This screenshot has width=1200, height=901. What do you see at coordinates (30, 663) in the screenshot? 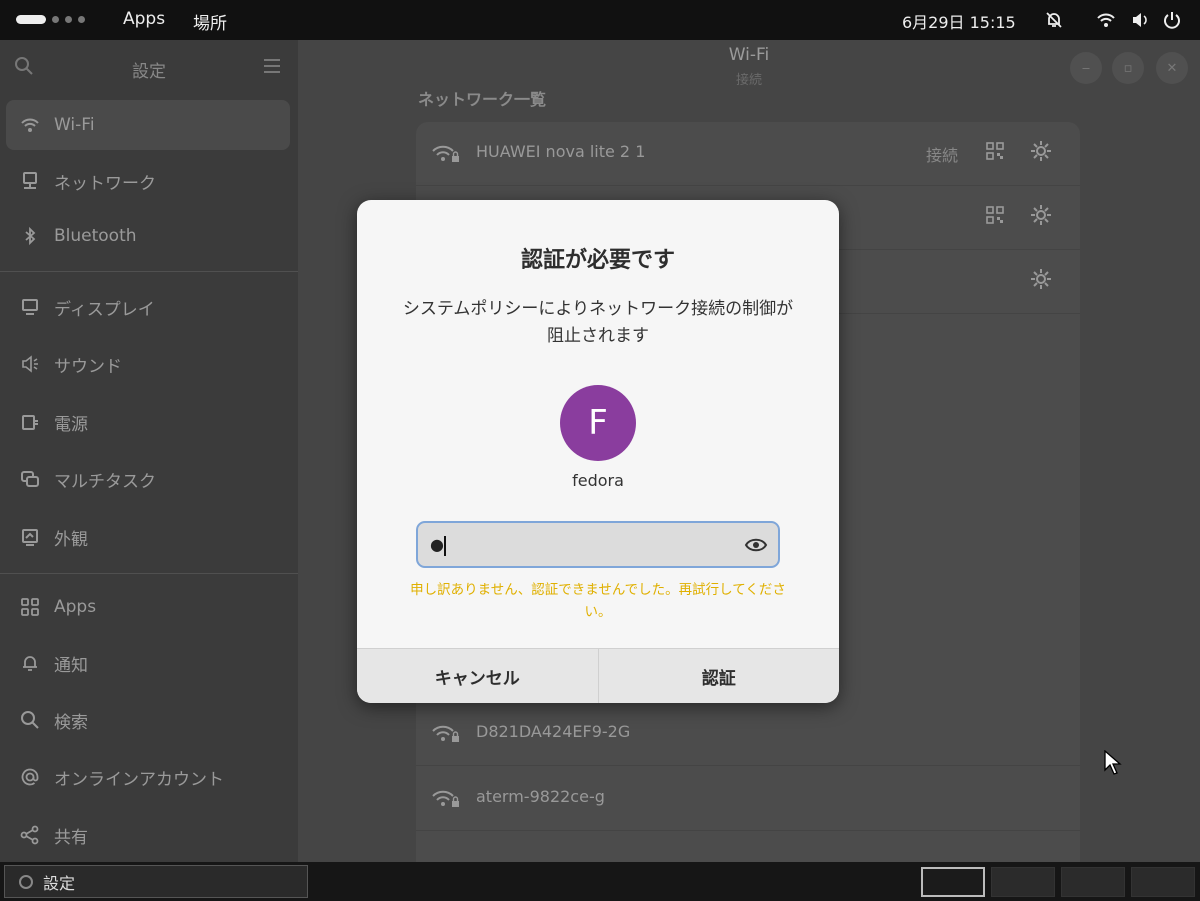
I see `bell-icon` at bounding box center [30, 663].